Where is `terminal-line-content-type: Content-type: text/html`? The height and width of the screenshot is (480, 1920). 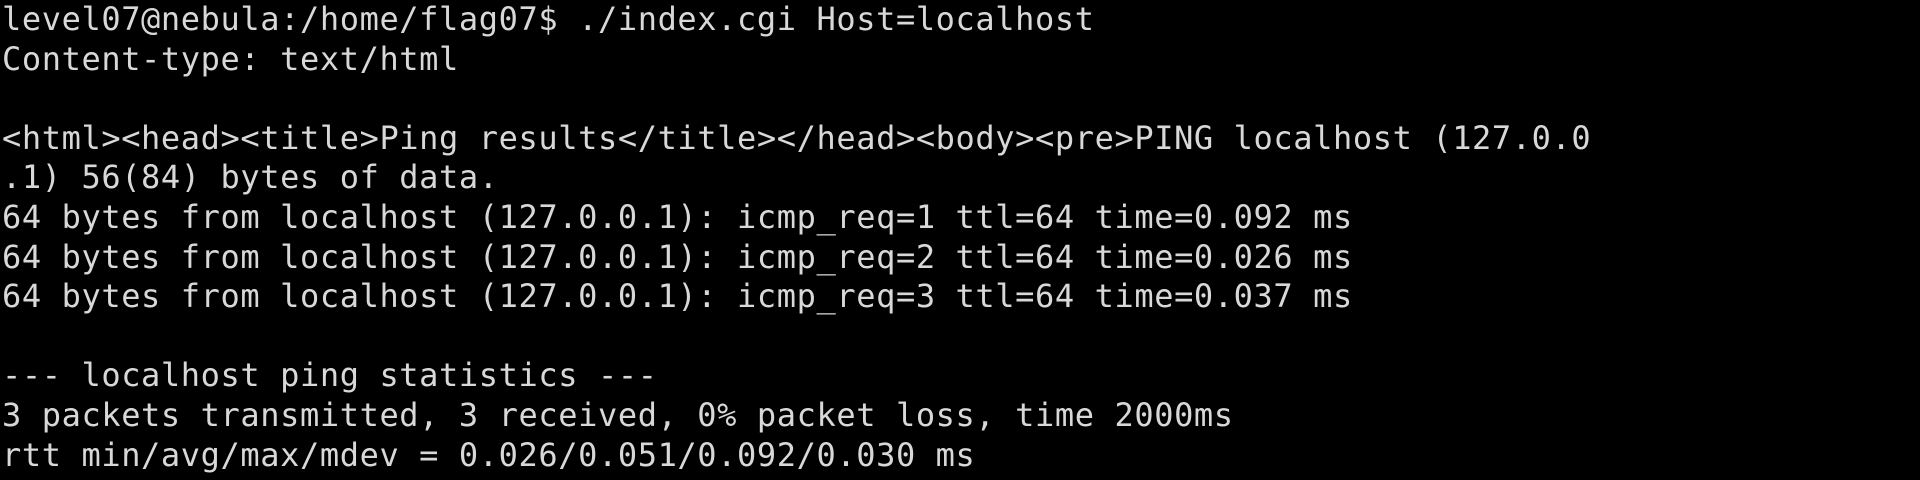
terminal-line-content-type: Content-type: text/html is located at coordinates (230, 58).